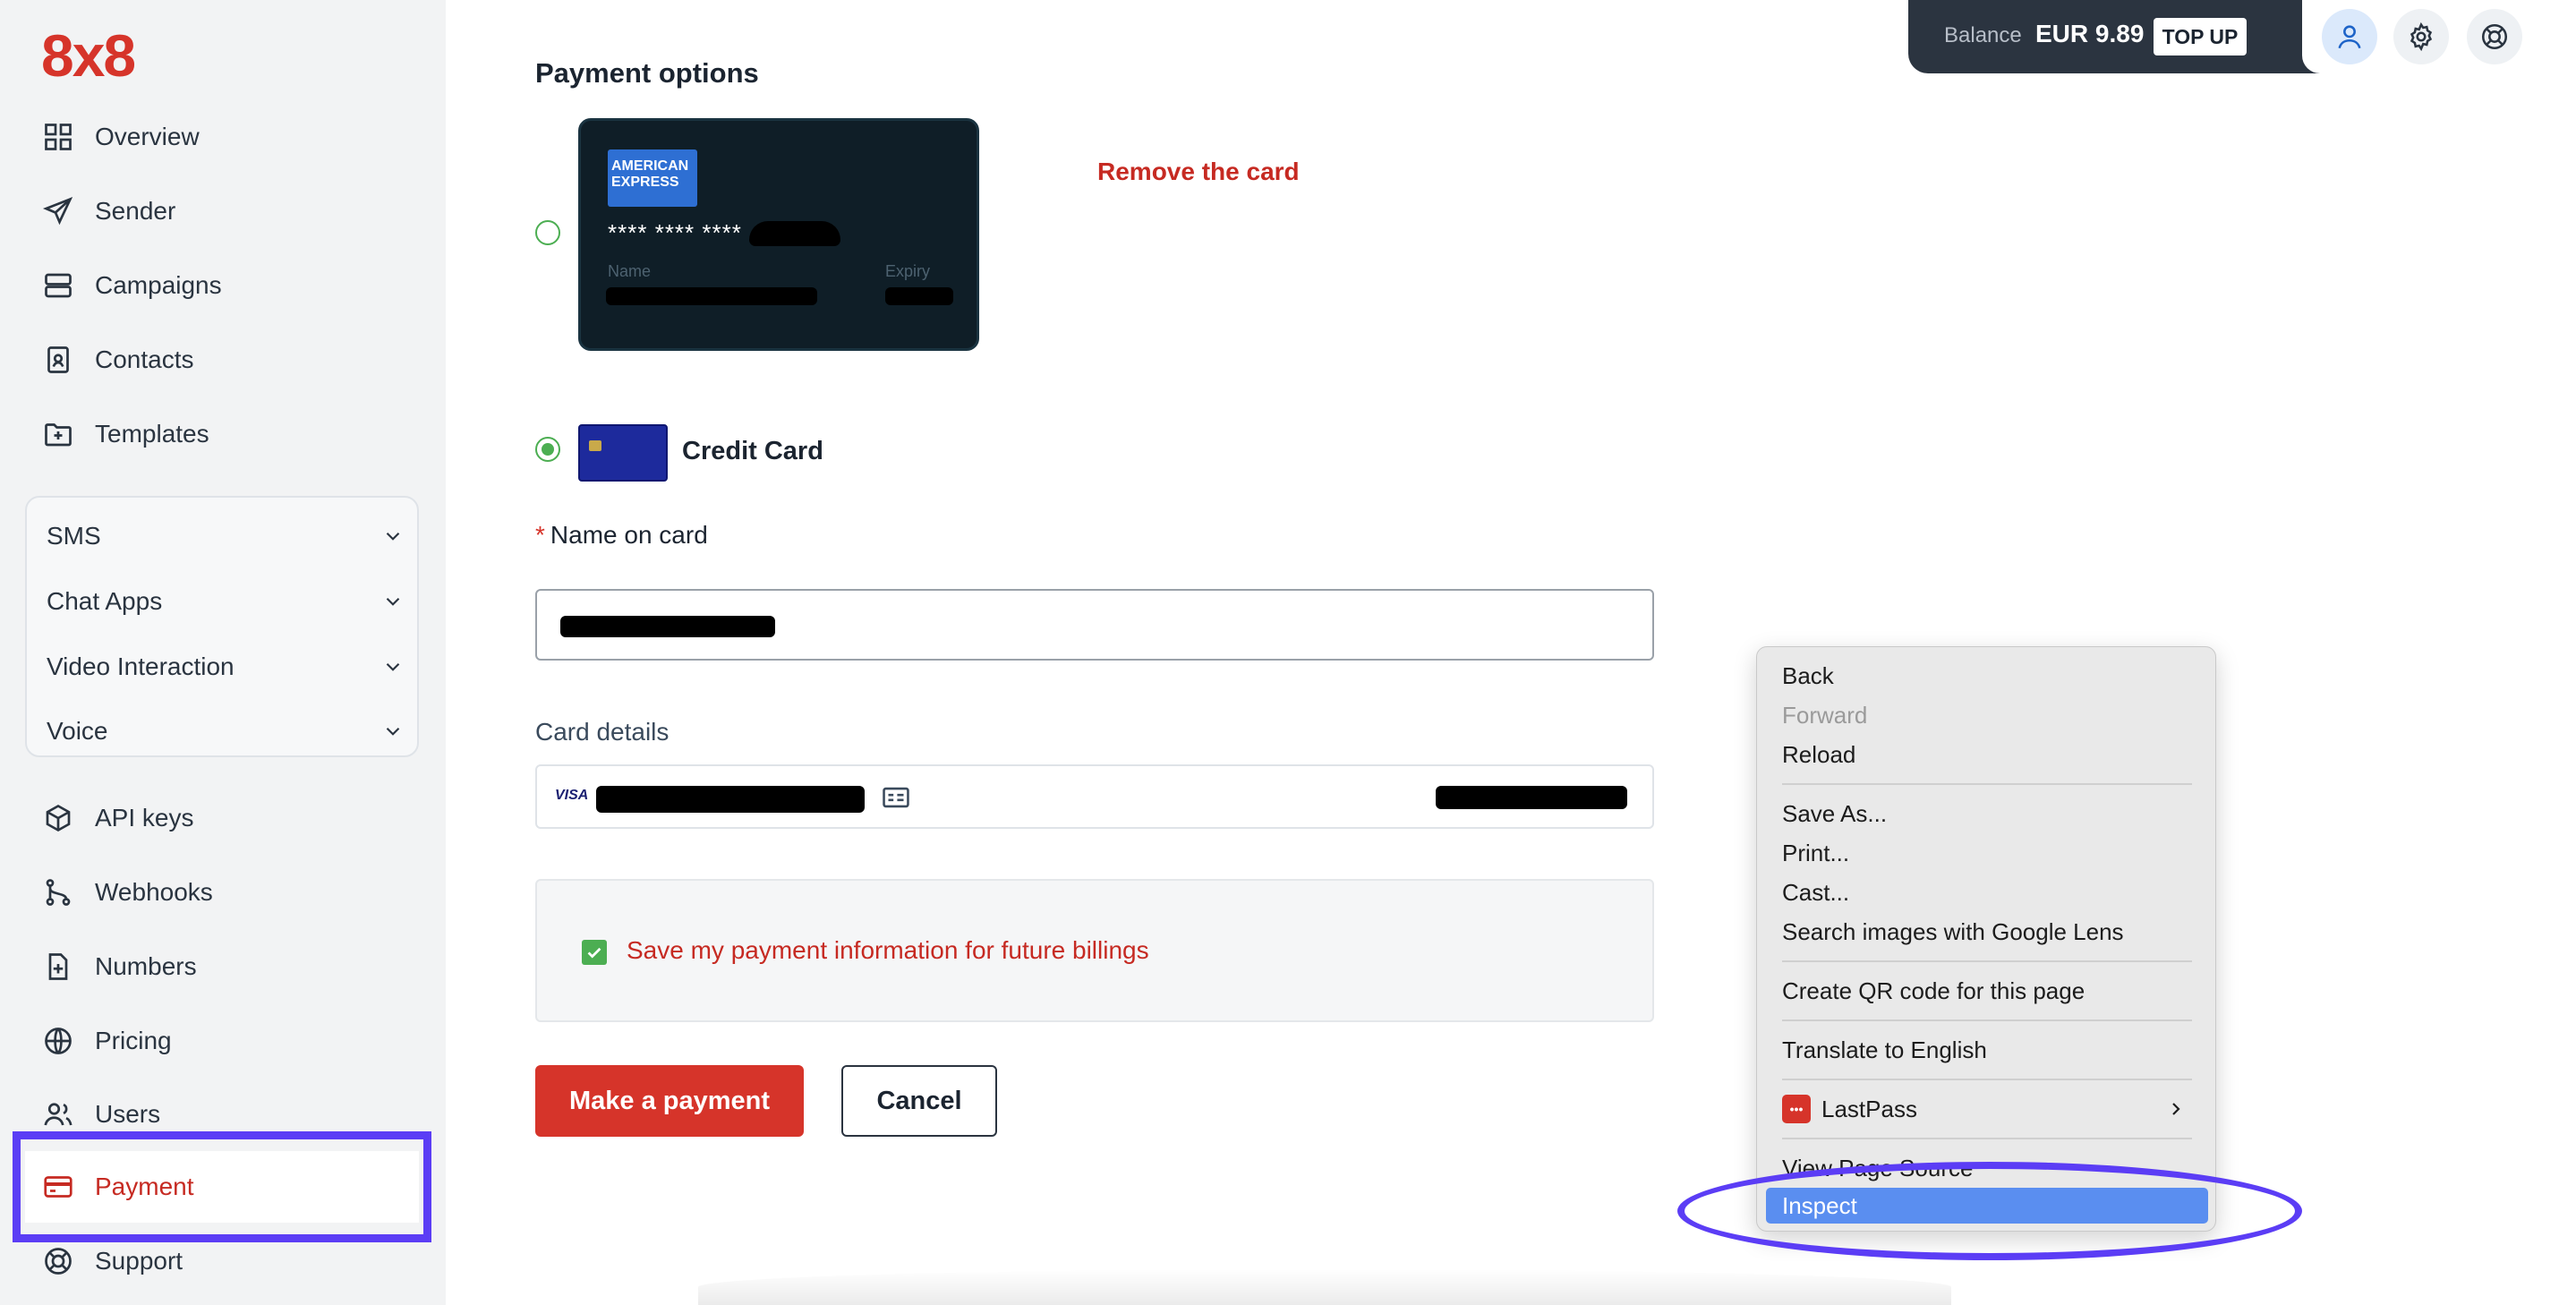  I want to click on campaigns-icon, so click(58, 286).